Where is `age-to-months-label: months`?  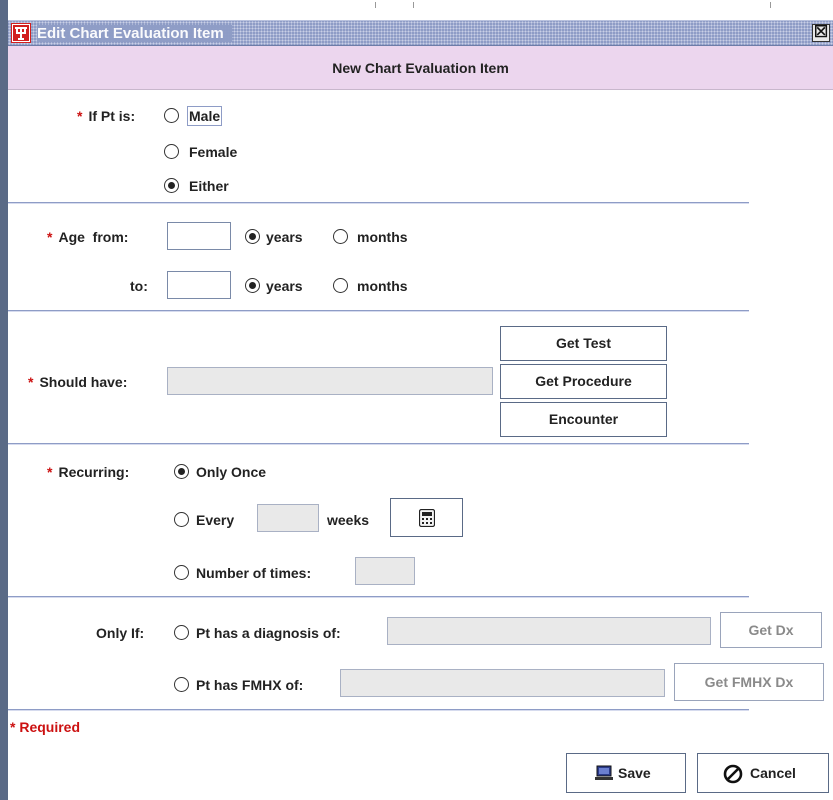 age-to-months-label: months is located at coordinates (382, 286).